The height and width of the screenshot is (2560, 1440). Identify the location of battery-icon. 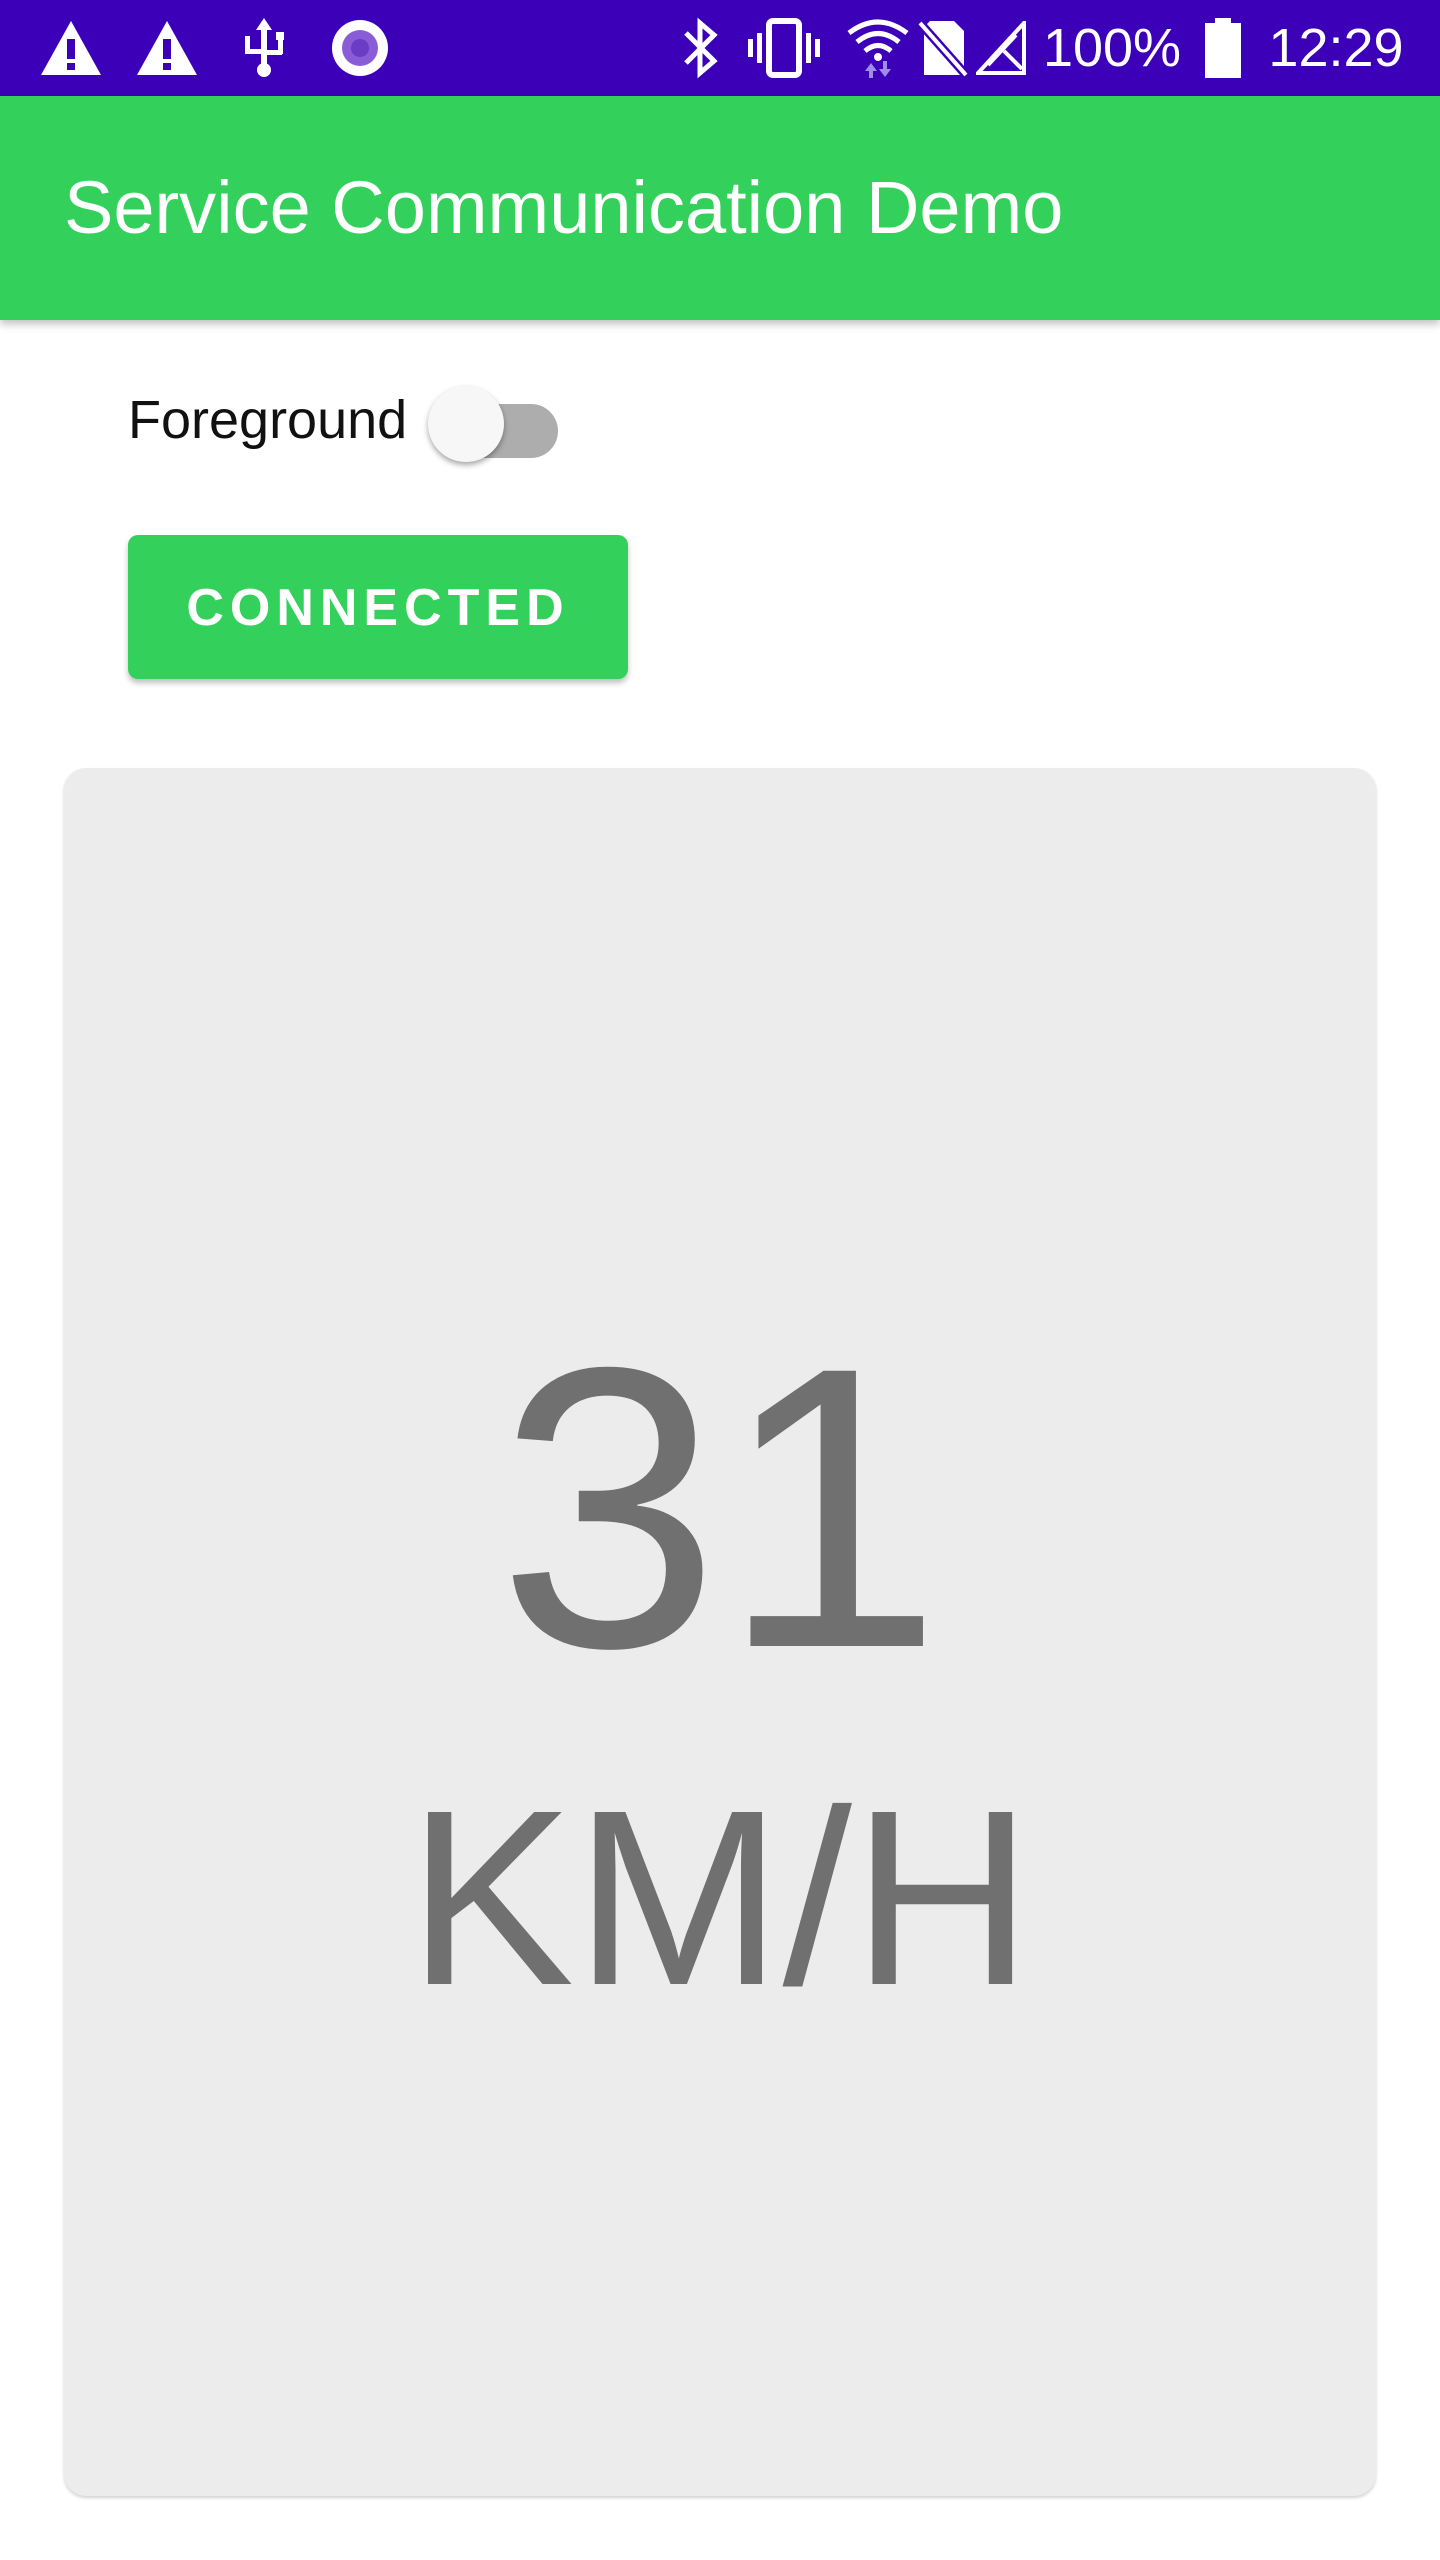
(1223, 48).